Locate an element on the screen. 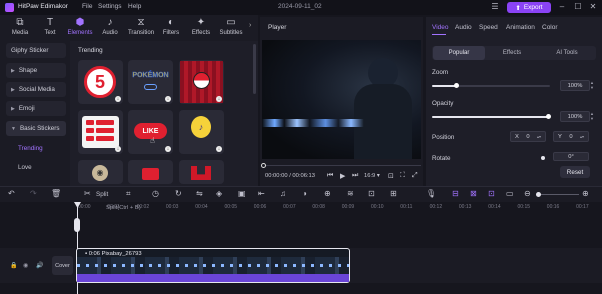 This screenshot has height=294, width=602. ai-icon: ⊕ is located at coordinates (327, 193).